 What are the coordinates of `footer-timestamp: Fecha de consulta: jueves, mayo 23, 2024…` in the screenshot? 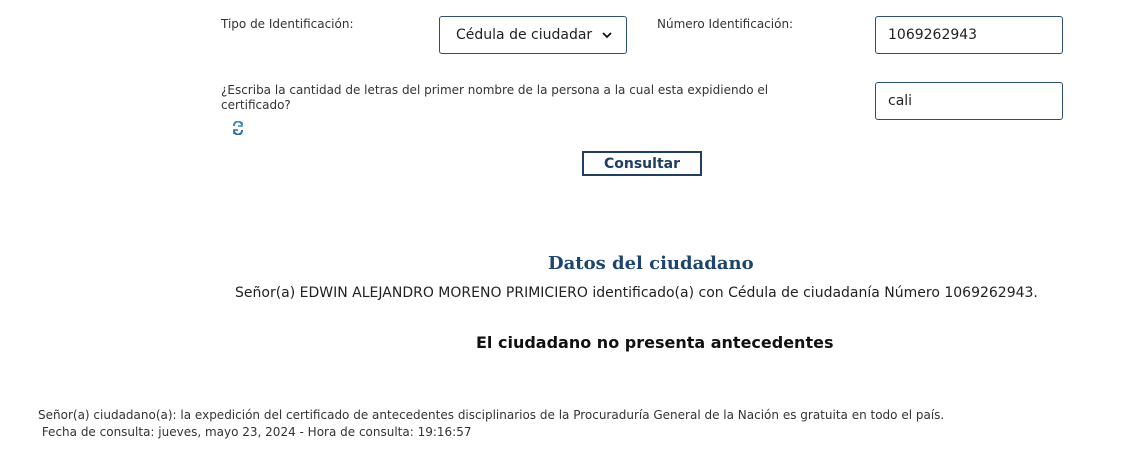 It's located at (255, 432).